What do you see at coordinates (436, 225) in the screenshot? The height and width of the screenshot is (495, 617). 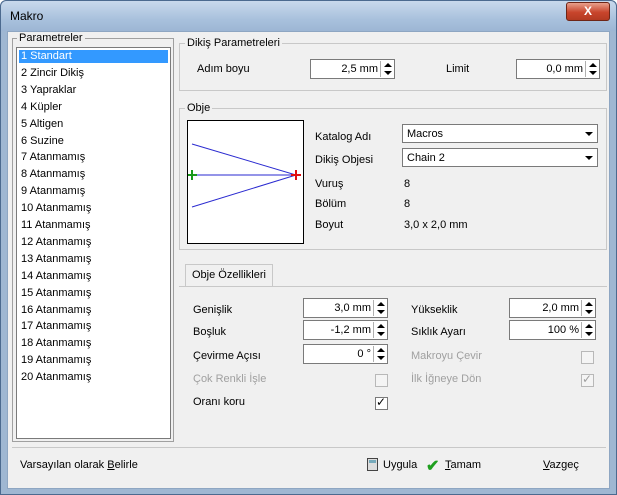 I see `size-value: 3,0 x 2,0 mm` at bounding box center [436, 225].